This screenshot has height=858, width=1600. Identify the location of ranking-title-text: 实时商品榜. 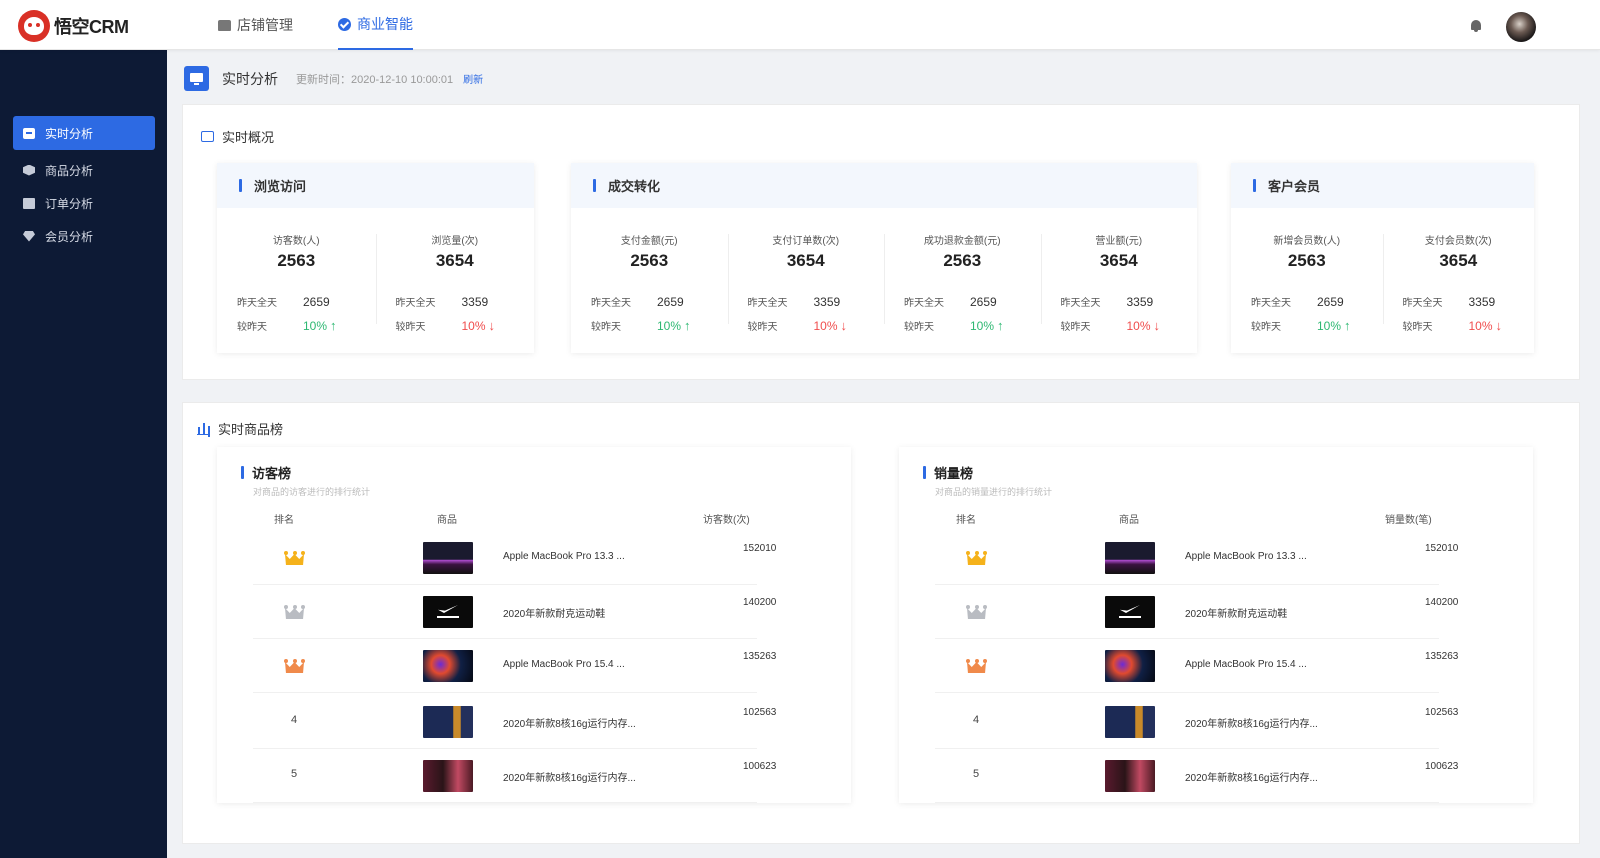
(251, 429).